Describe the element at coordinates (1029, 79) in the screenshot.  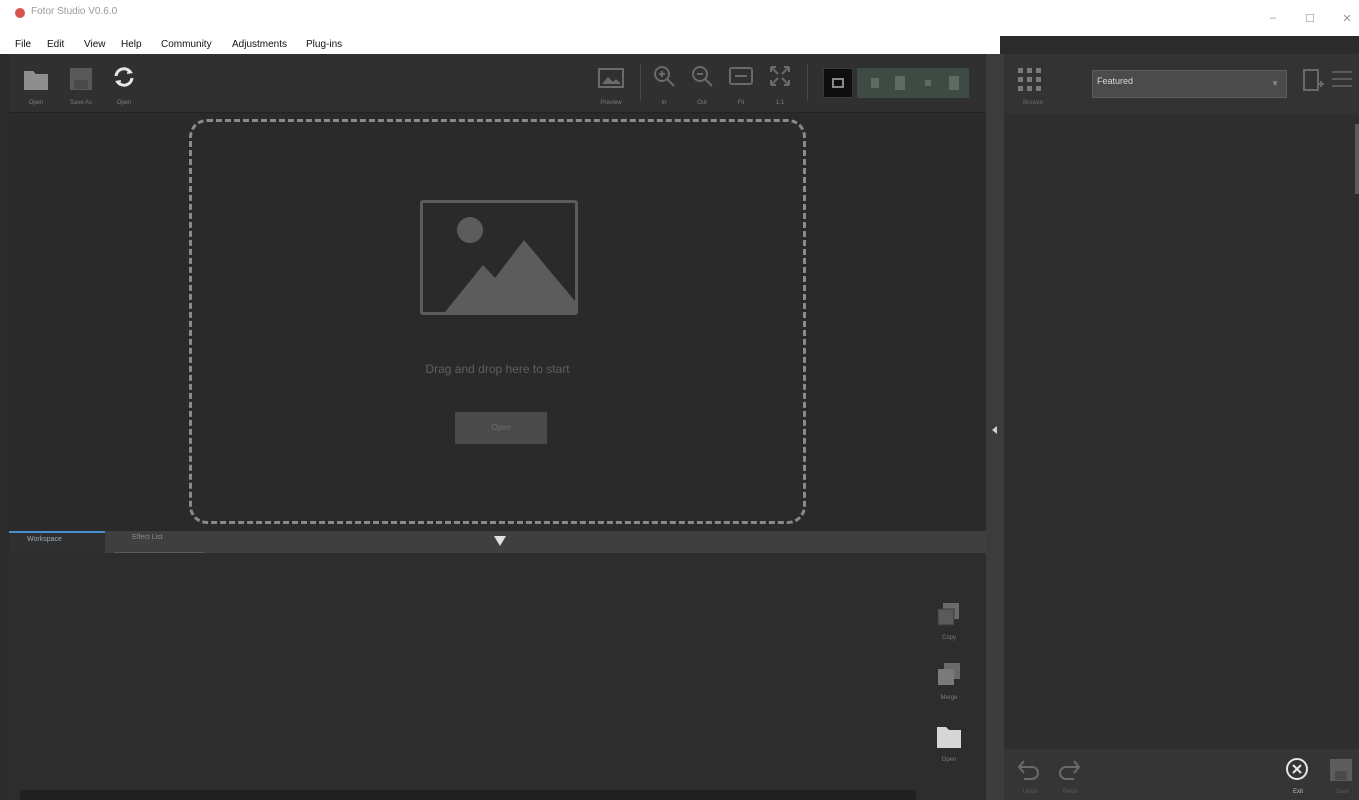
I see `grid-icon` at that location.